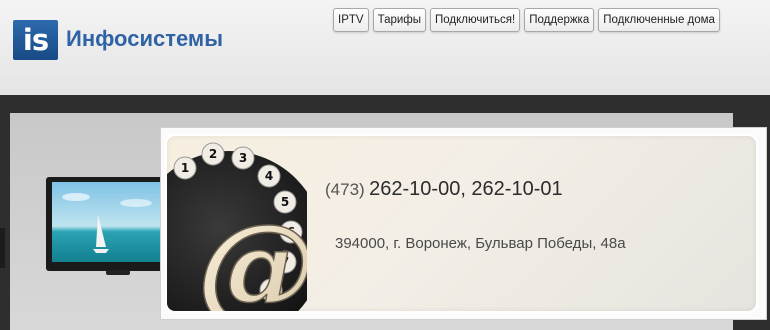 Image resolution: width=770 pixels, height=330 pixels. I want to click on rotary-phone-at-icon: 1 2 3 4 5 6 7 8 @, so click(237, 227).